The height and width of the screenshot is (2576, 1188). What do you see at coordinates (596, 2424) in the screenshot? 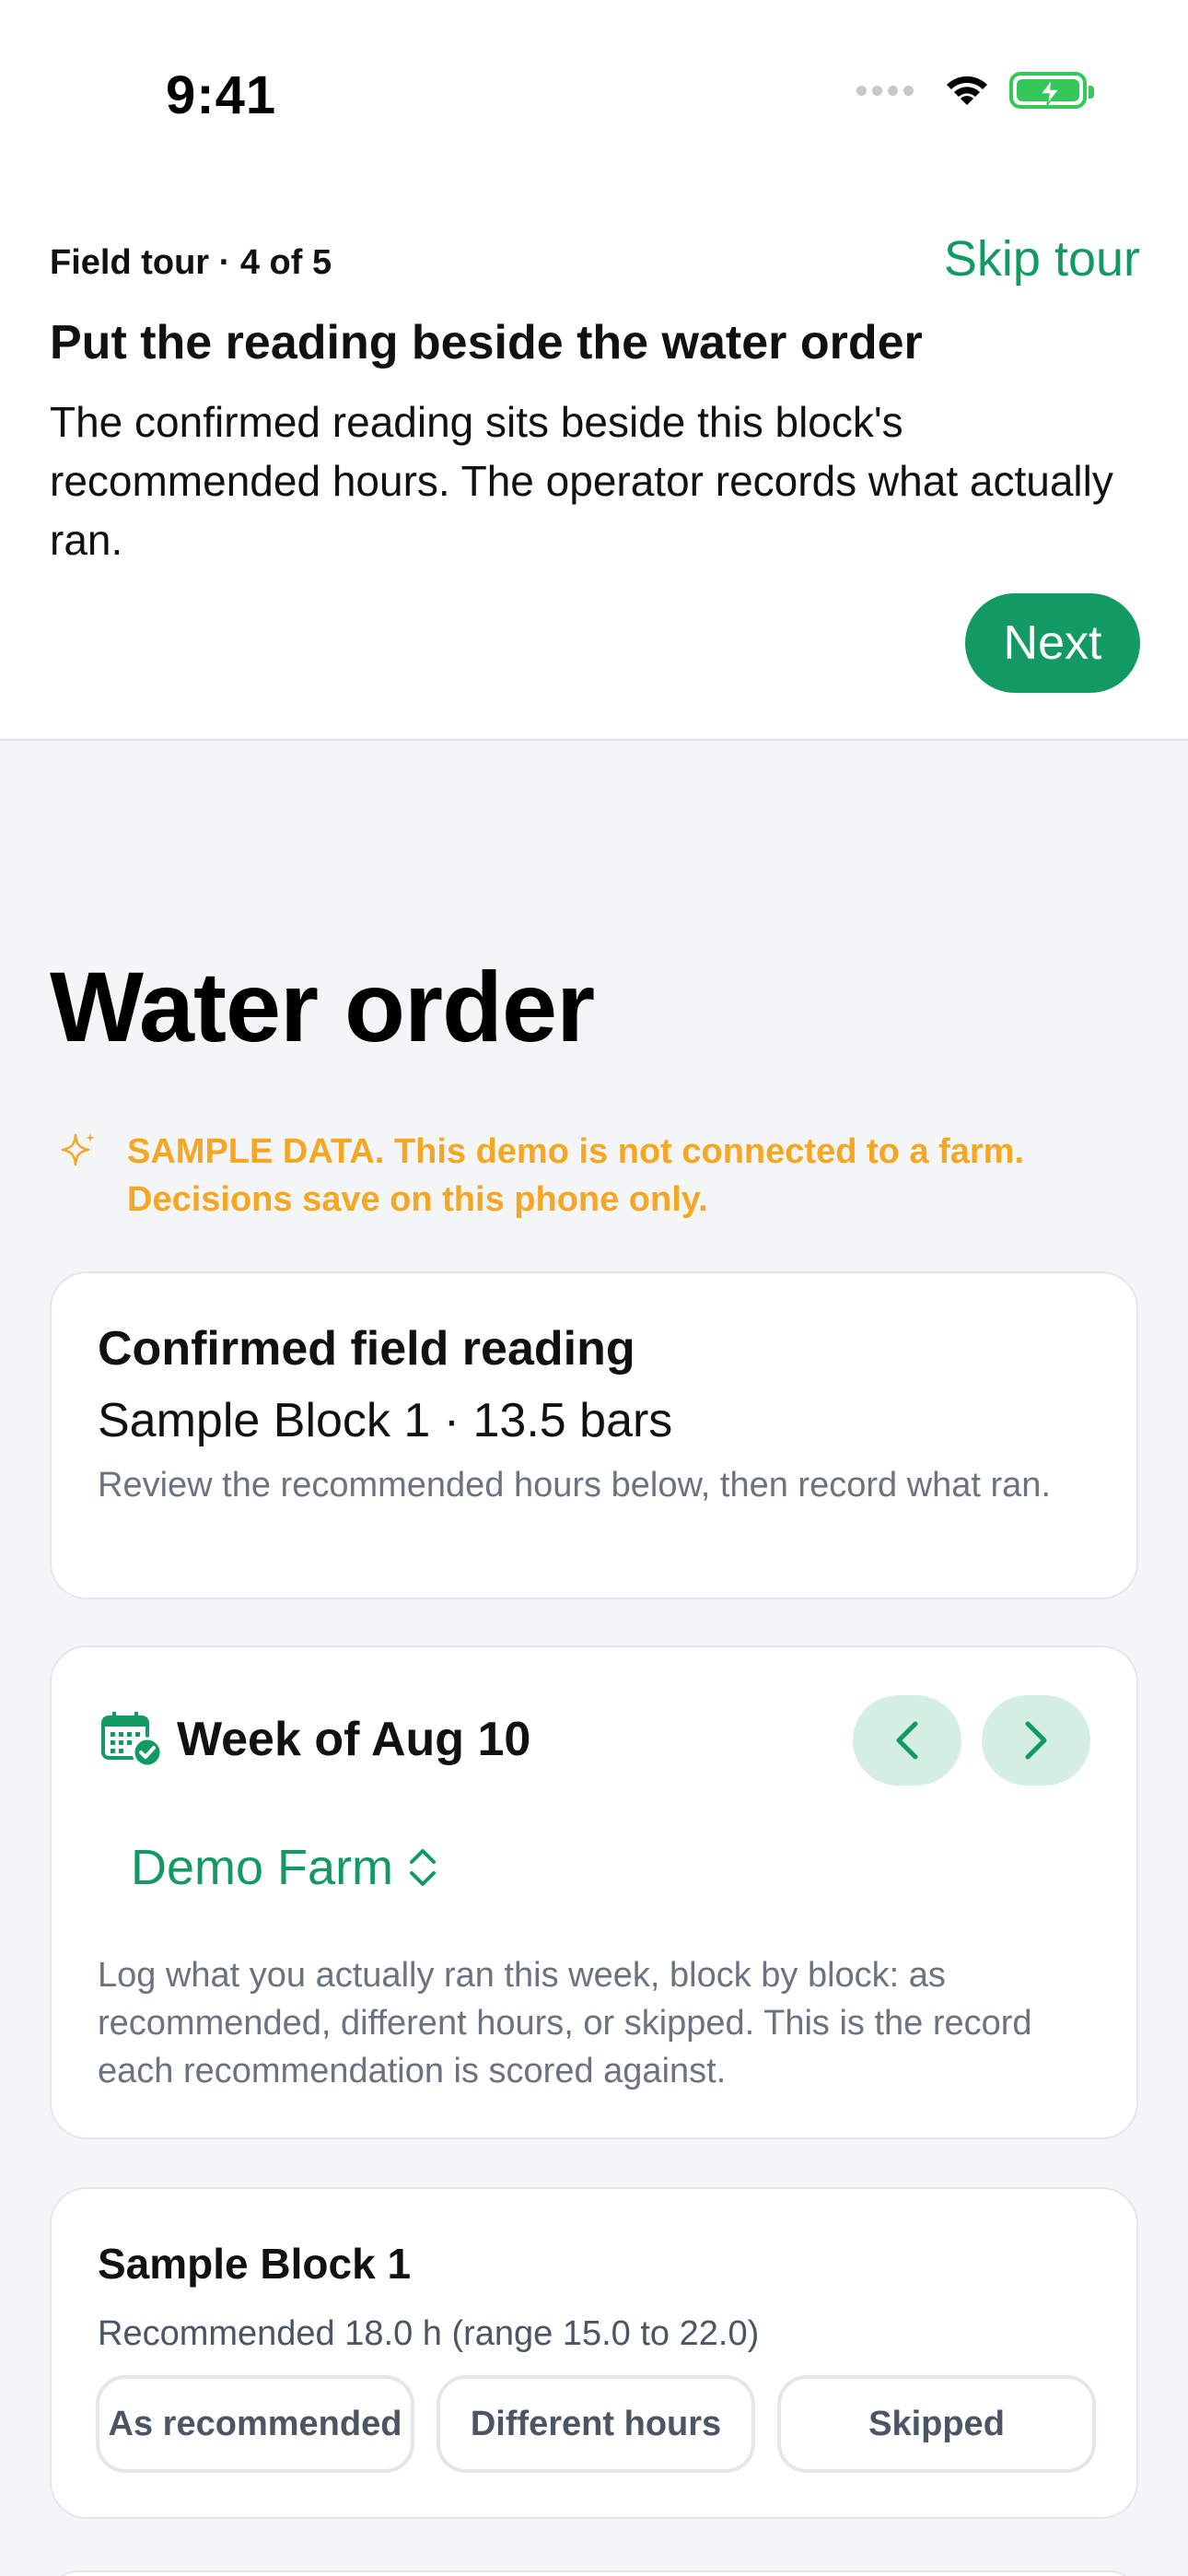
I see `different-hours-button: Different hours` at bounding box center [596, 2424].